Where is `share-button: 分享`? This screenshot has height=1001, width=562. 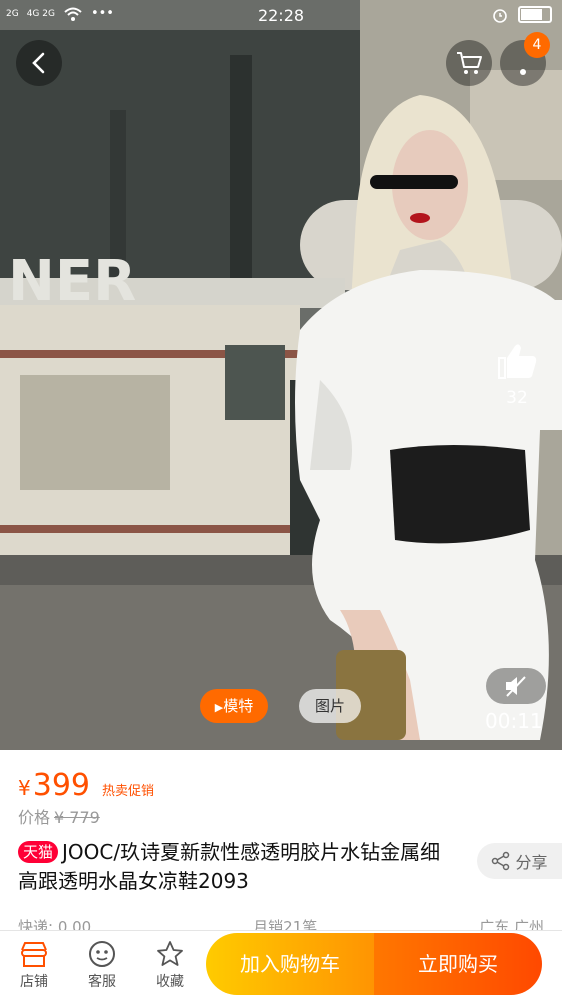
share-button: 分享 is located at coordinates (519, 861).